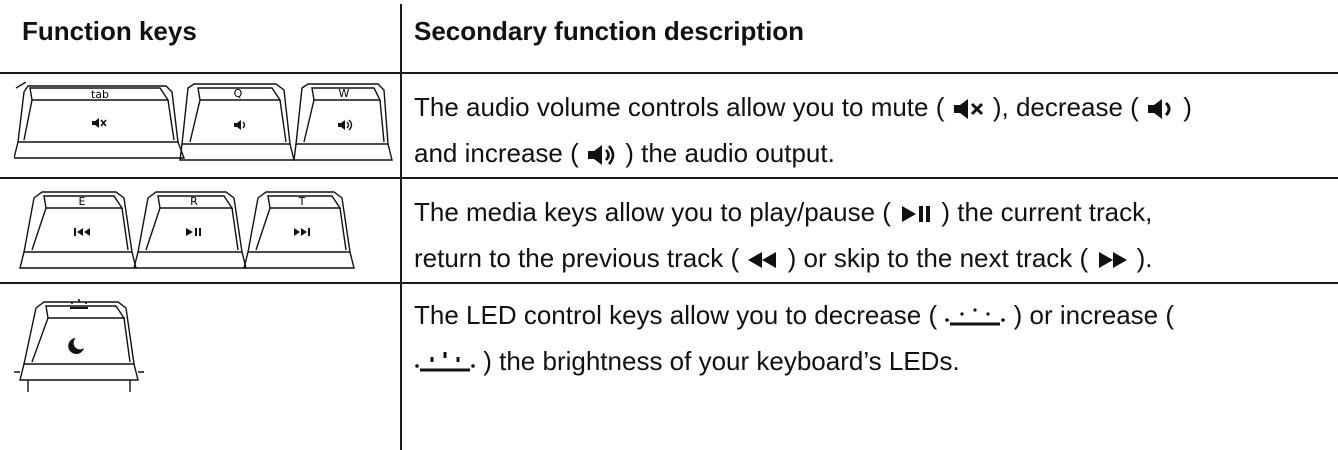  What do you see at coordinates (345, 125) in the screenshot?
I see `volume-up-key-icon` at bounding box center [345, 125].